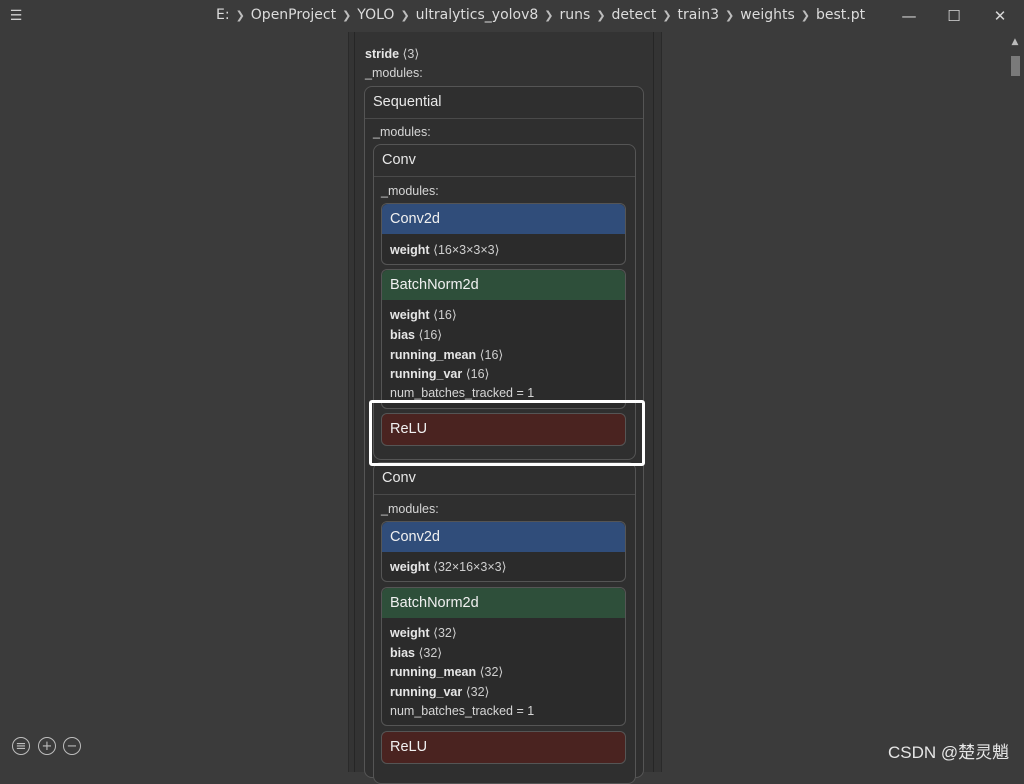 The height and width of the screenshot is (784, 1024). I want to click on sequential-title: Sequential, so click(504, 103).